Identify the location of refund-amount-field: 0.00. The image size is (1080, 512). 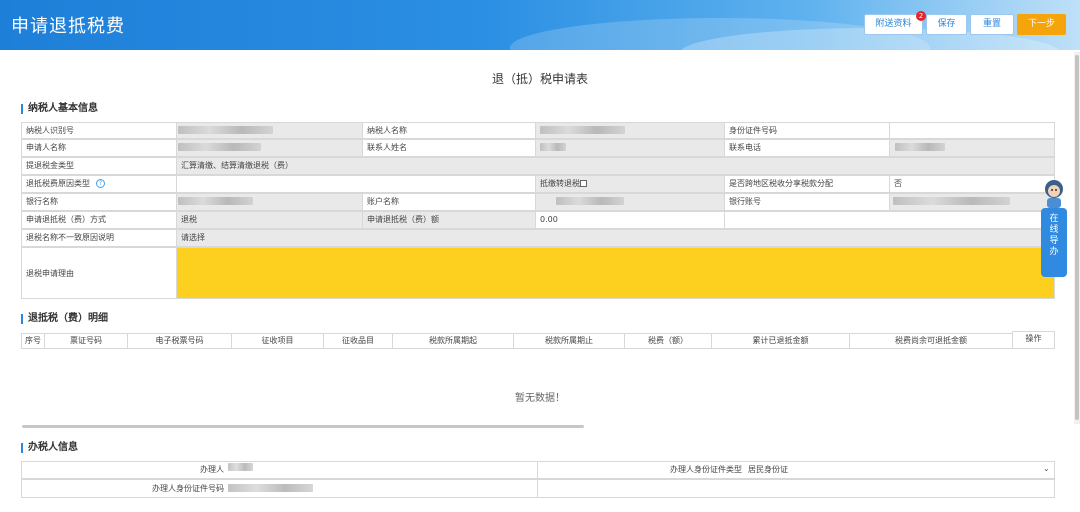
(630, 220).